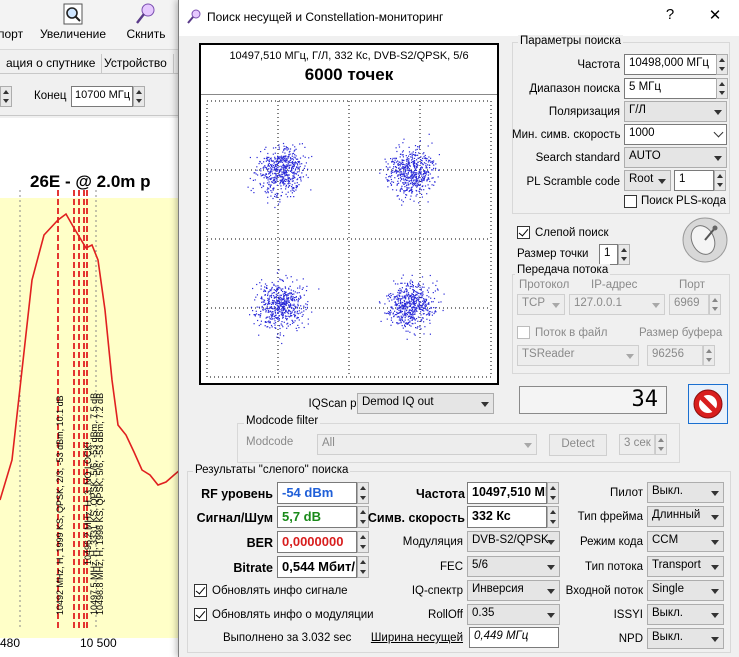 This screenshot has width=739, height=657. What do you see at coordinates (675, 355) in the screenshot?
I see `buffer-size-input: 96256` at bounding box center [675, 355].